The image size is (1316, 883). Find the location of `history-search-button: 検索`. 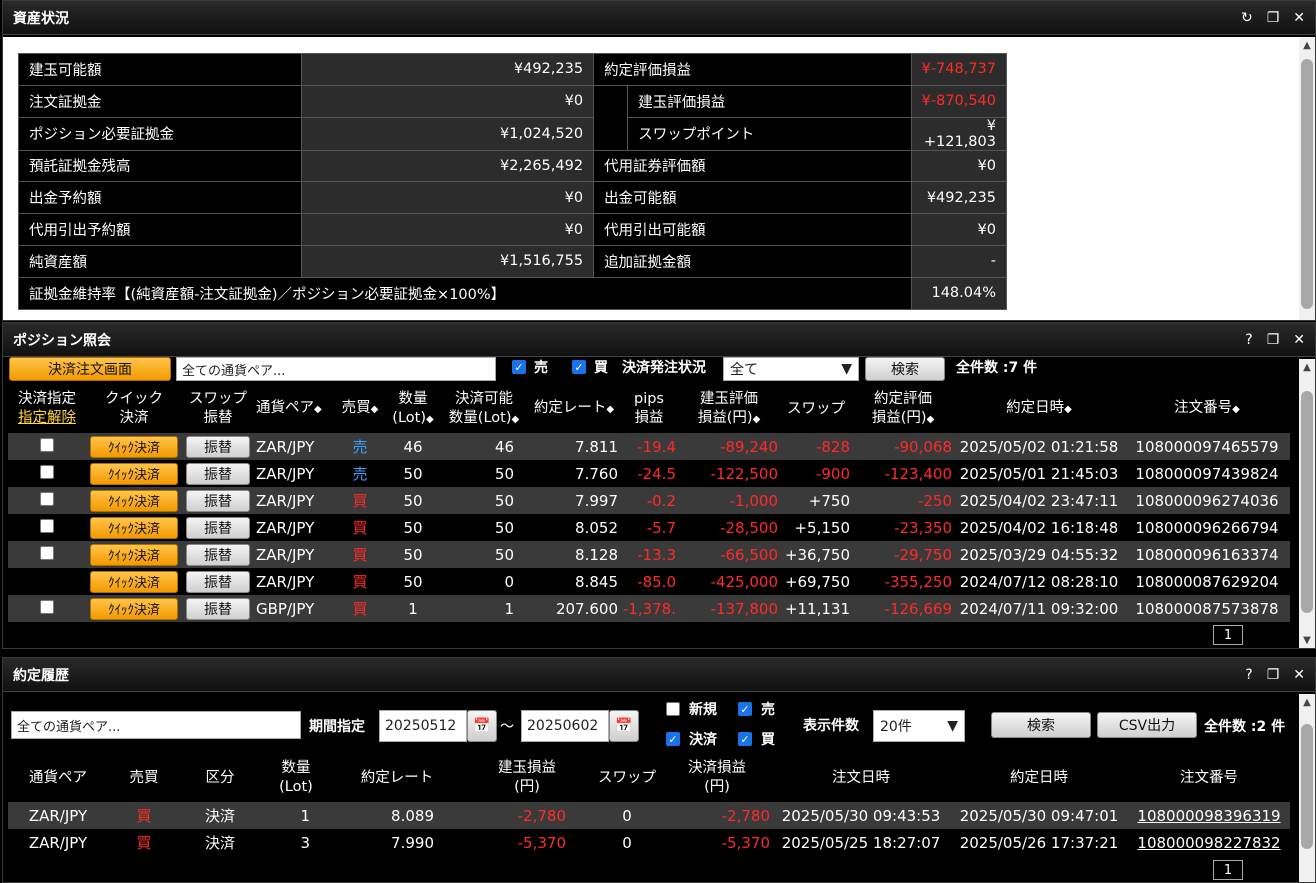

history-search-button: 検索 is located at coordinates (1041, 725).